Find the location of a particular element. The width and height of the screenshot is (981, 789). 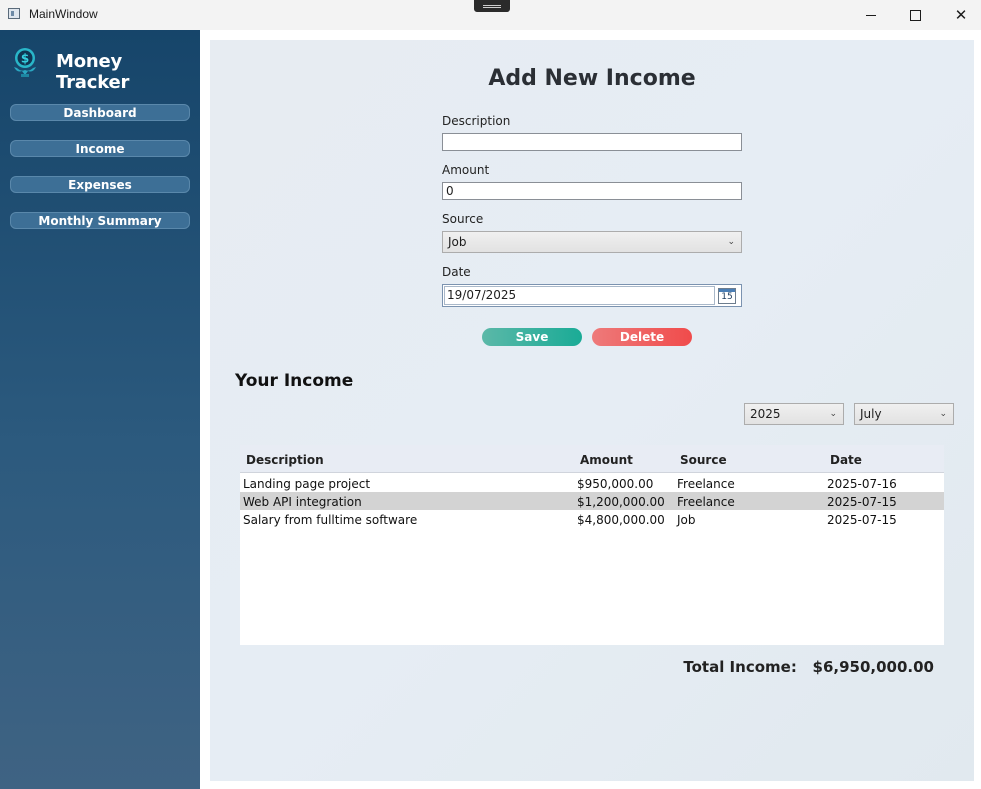

close-button: ✕ is located at coordinates (959, 15).